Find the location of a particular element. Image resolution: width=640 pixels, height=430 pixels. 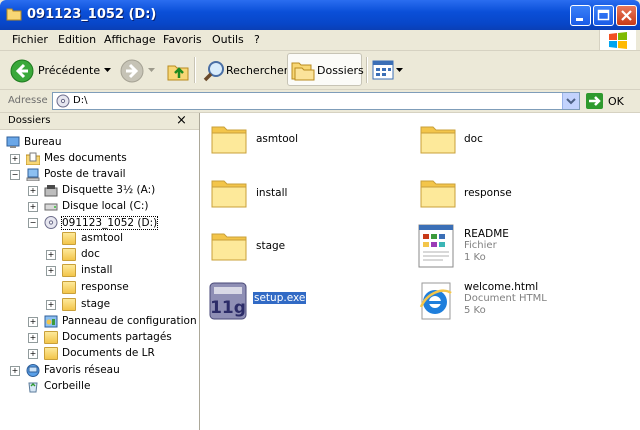

go-label: OK is located at coordinates (616, 101).